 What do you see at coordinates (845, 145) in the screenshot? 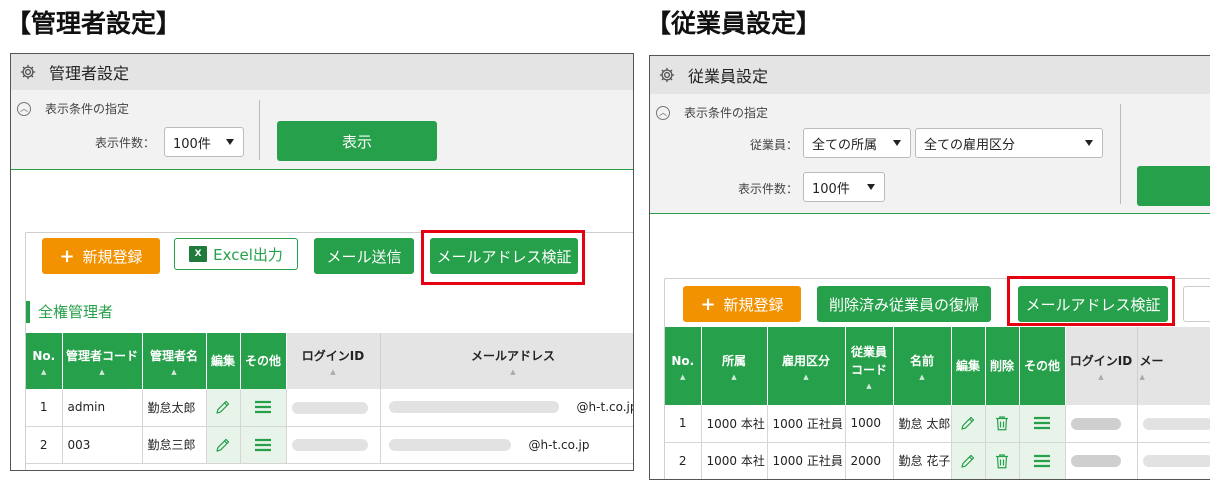
I see `affiliation-value: 全ての所属` at bounding box center [845, 145].